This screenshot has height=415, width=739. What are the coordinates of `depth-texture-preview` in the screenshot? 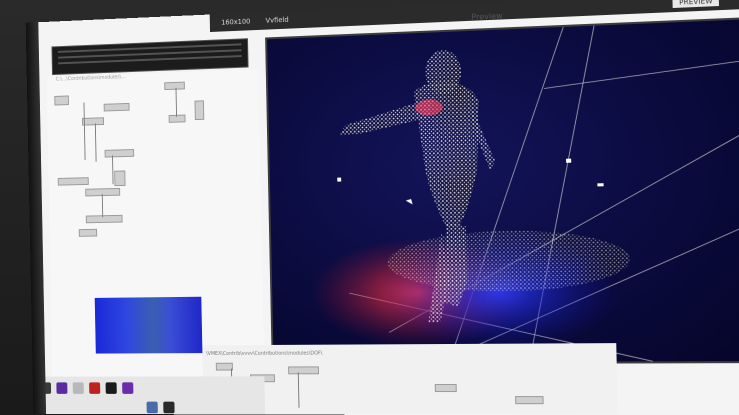 It's located at (149, 325).